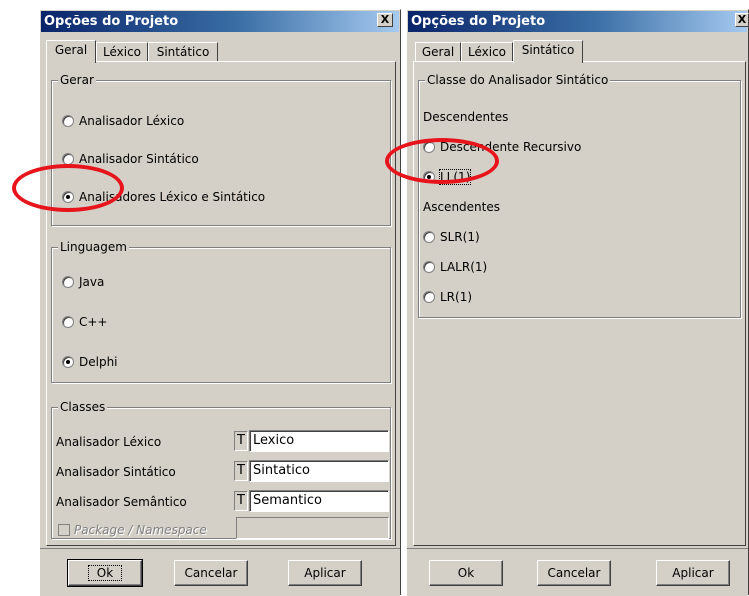 The width and height of the screenshot is (749, 596). Describe the element at coordinates (132, 121) in the screenshot. I see `radio-label: Analisador Léxico` at that location.